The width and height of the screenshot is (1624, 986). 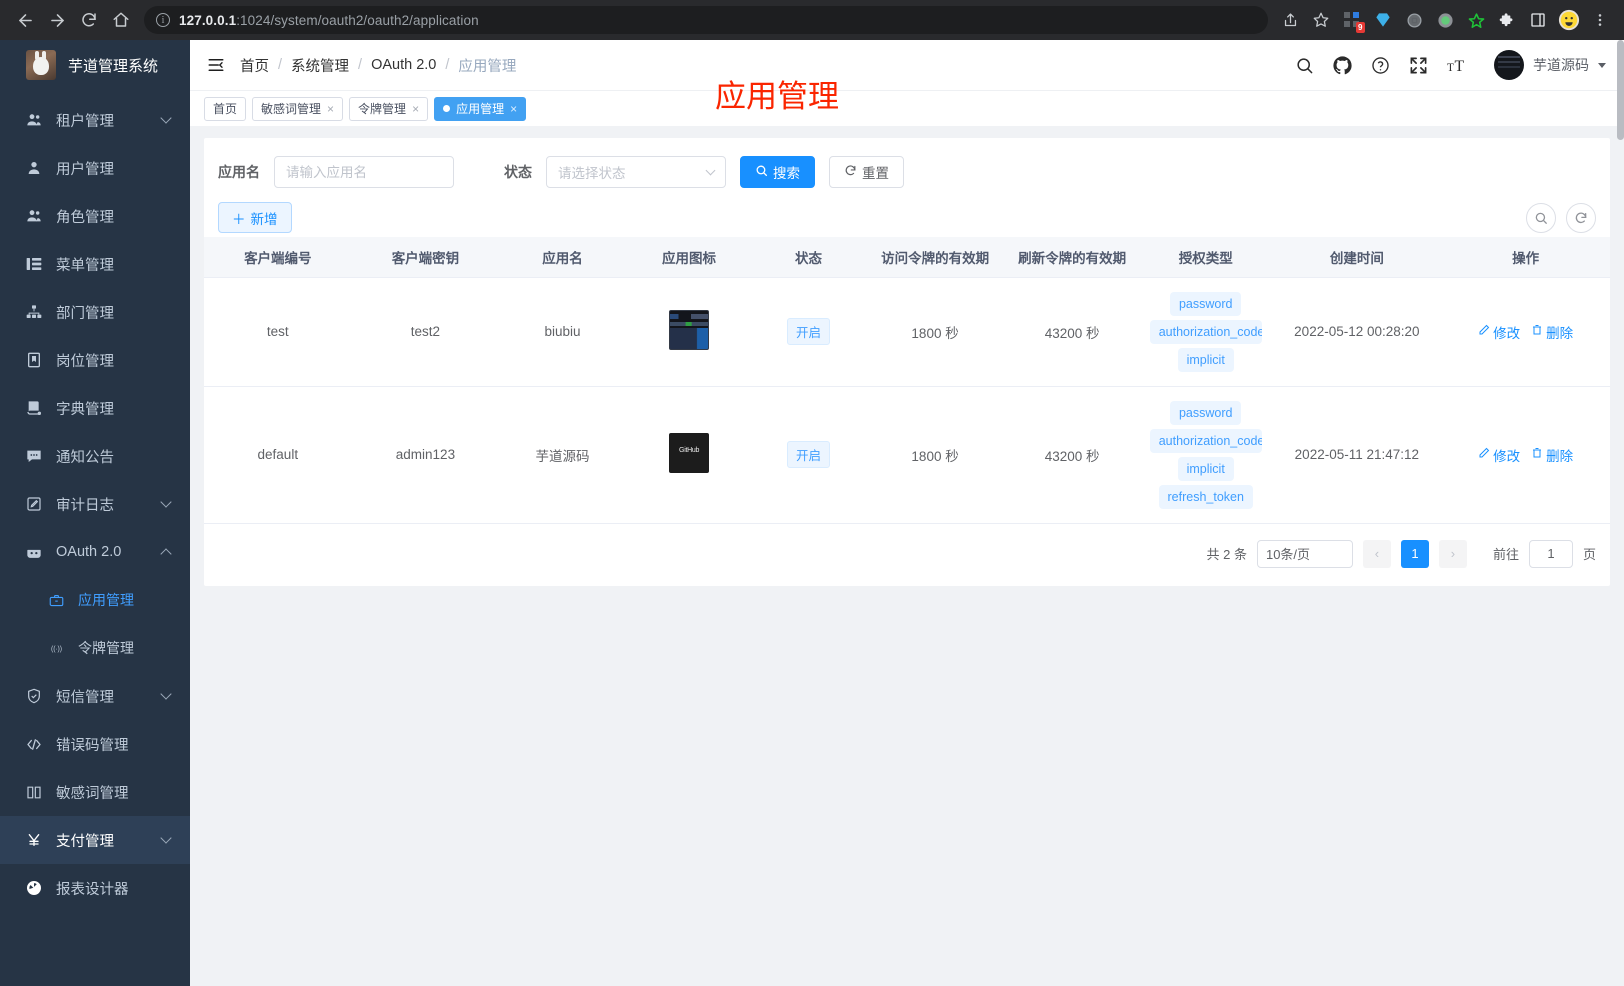 I want to click on sidebar-item-tenant: 租户管理, so click(x=95, y=120).